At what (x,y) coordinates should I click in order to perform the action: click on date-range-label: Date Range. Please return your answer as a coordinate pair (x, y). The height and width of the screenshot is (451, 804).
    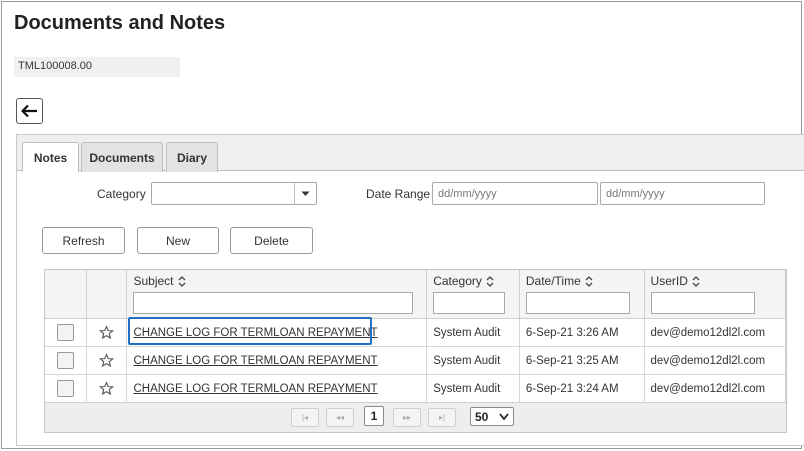
    Looking at the image, I should click on (398, 194).